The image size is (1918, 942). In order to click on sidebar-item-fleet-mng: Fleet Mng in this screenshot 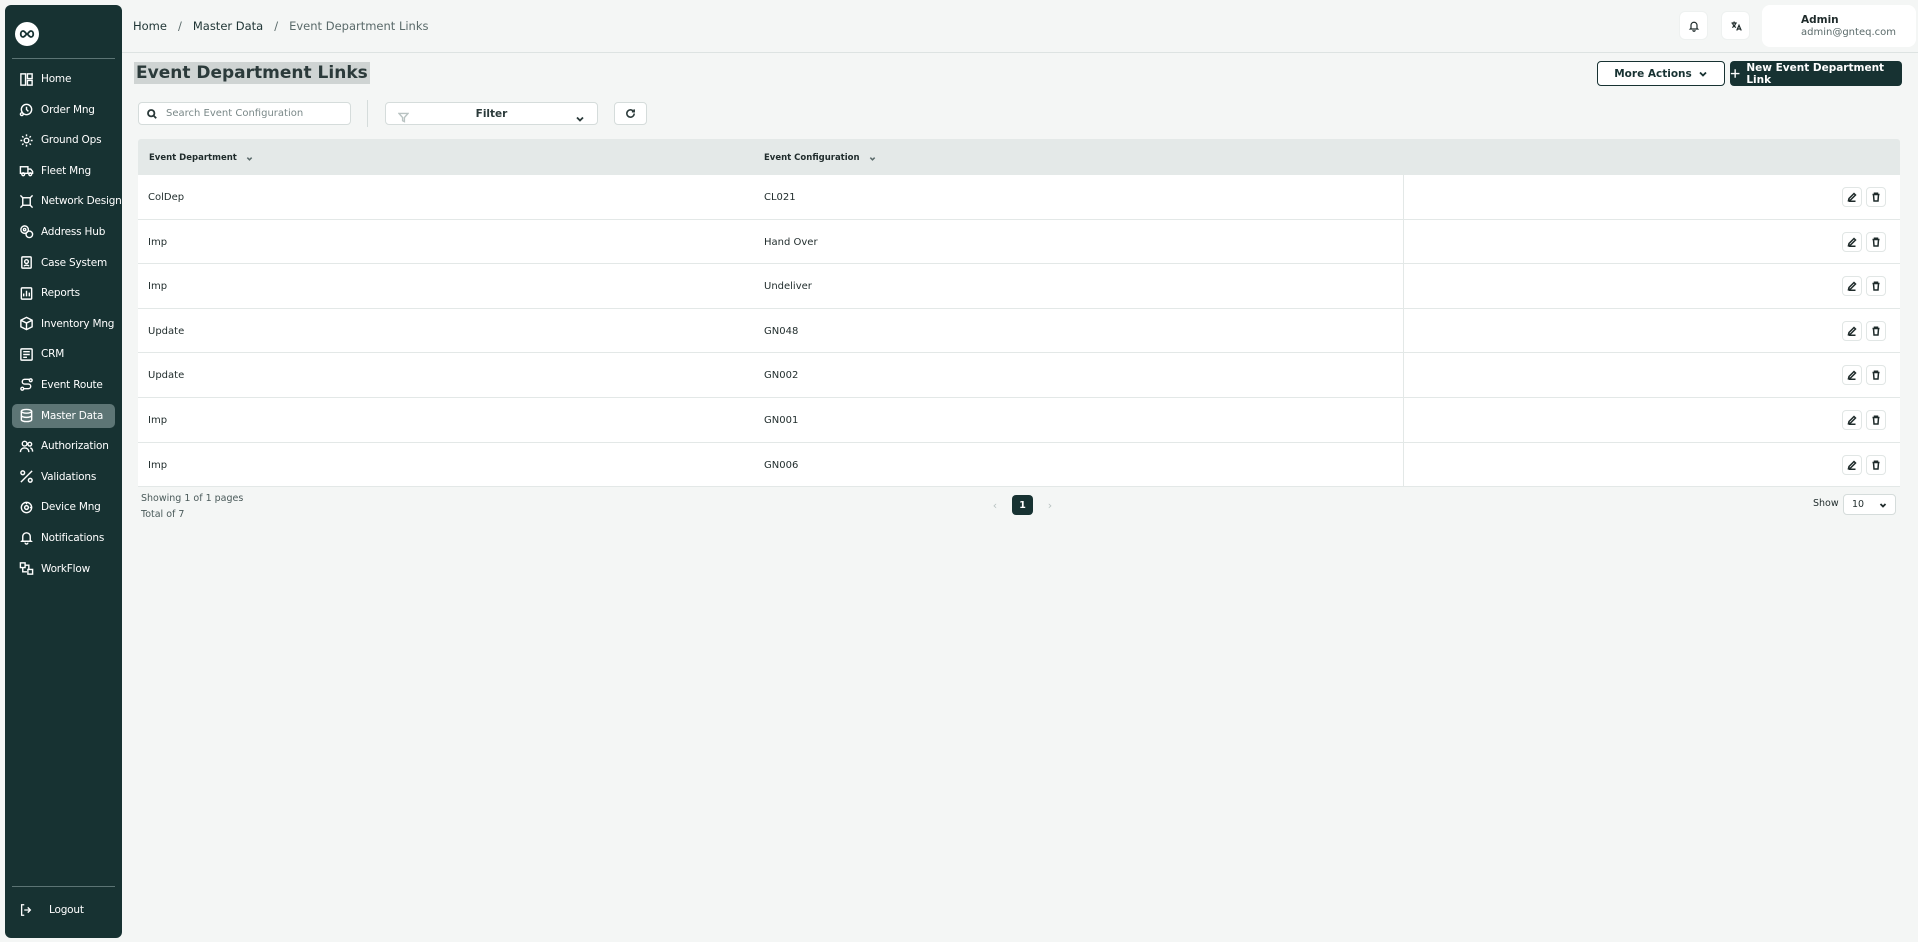, I will do `click(63, 171)`.